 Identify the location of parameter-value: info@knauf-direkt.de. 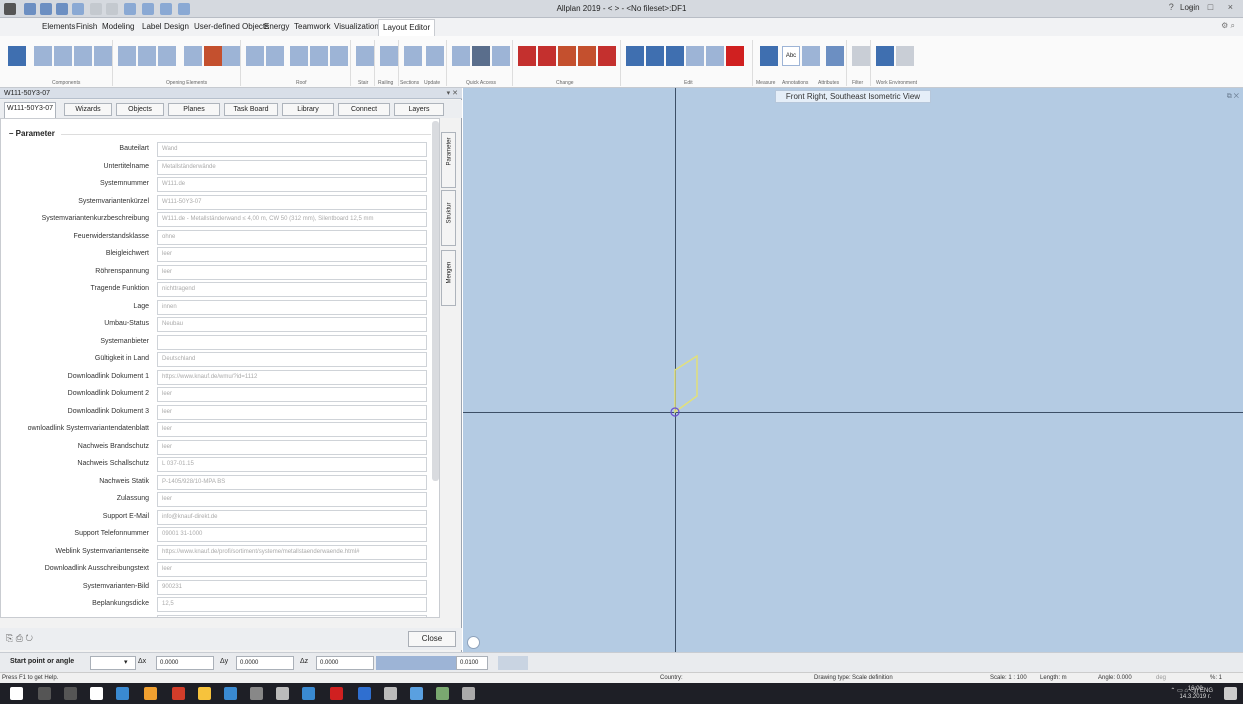
(292, 517).